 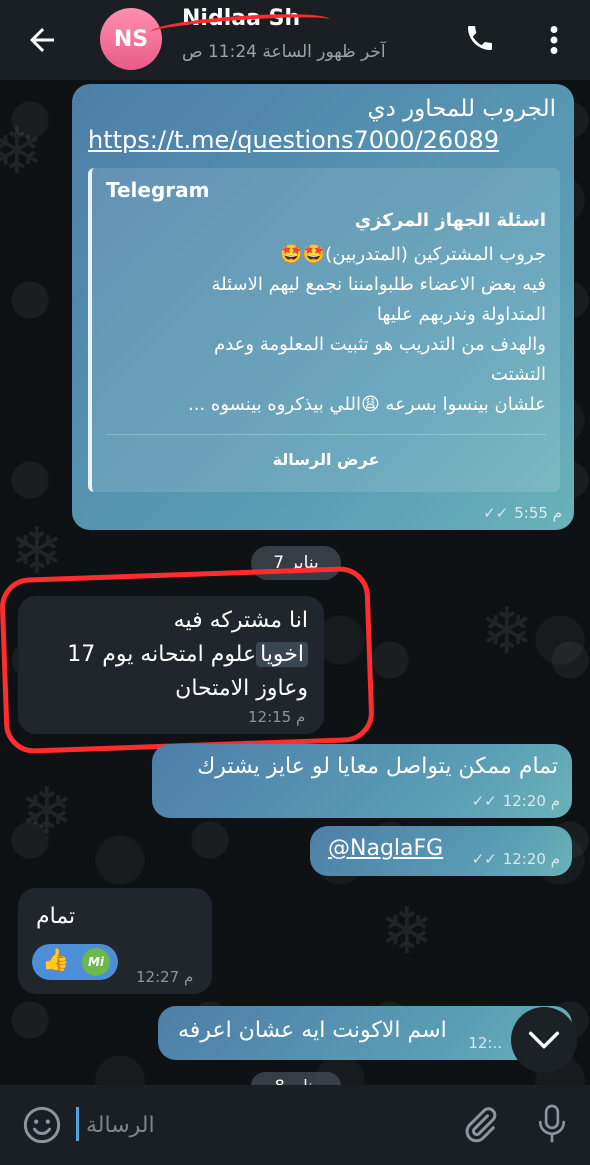 I want to click on chat-header: NS Nidlaa Sh آخر ظهور الساعة 11:24 ص, so click(x=295, y=40).